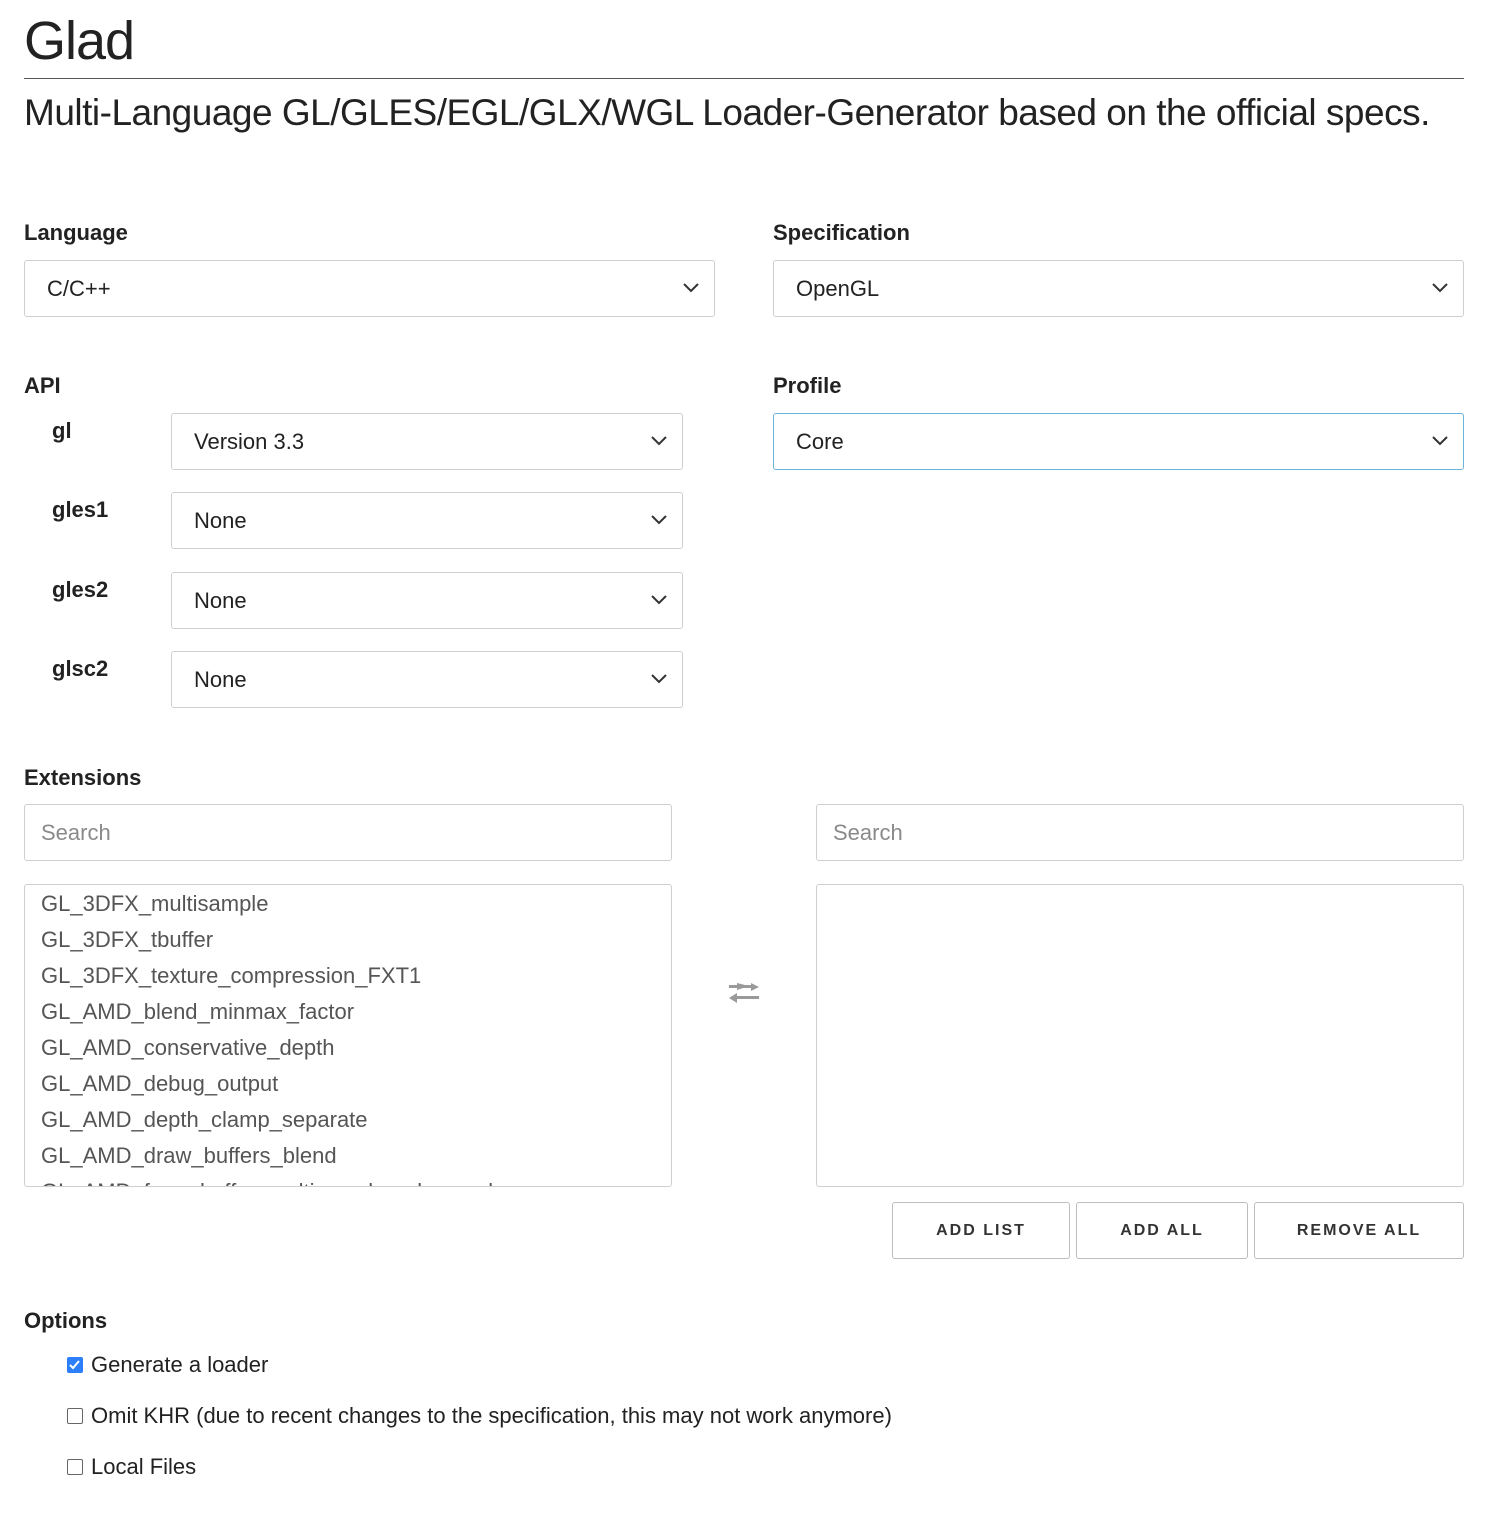 The image size is (1506, 1516). I want to click on api-gl-value: Version 3.3, so click(249, 441).